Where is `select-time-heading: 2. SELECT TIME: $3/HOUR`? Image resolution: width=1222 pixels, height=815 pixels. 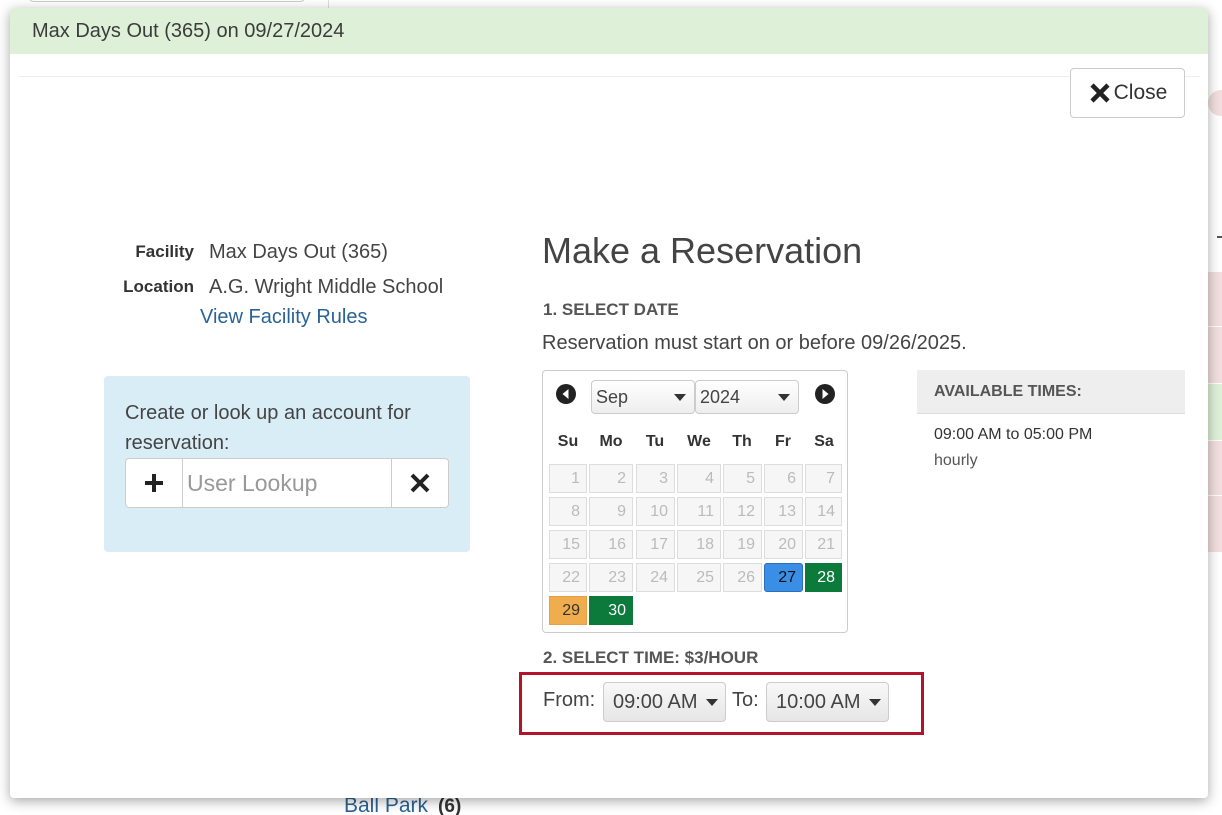
select-time-heading: 2. SELECT TIME: $3/HOUR is located at coordinates (651, 657).